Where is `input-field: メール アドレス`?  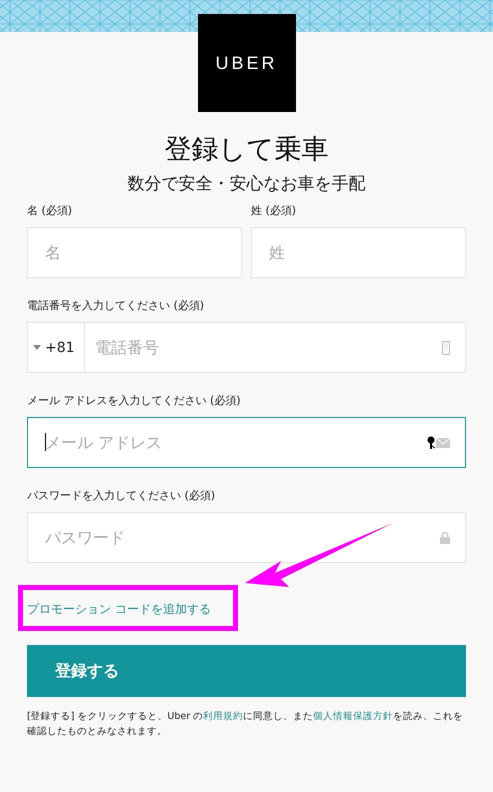 input-field: メール アドレス is located at coordinates (246, 442).